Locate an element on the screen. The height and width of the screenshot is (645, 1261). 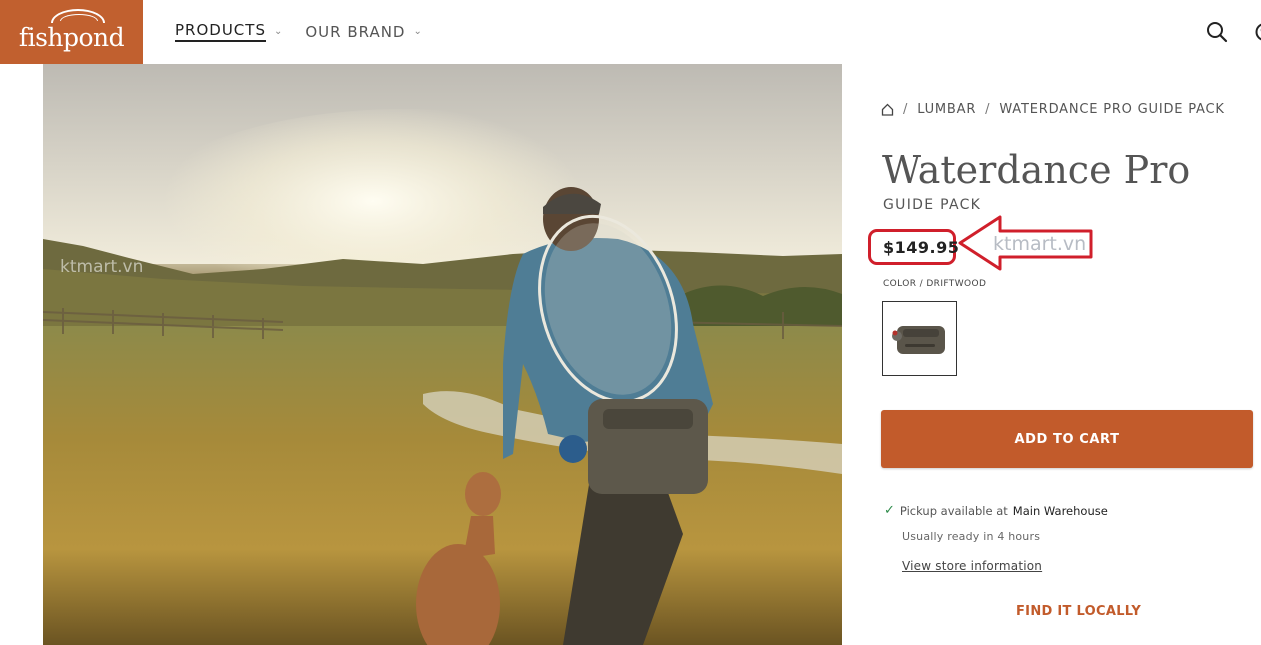
pickup-ready-time: Usually ready in 4 hours is located at coordinates (971, 536).